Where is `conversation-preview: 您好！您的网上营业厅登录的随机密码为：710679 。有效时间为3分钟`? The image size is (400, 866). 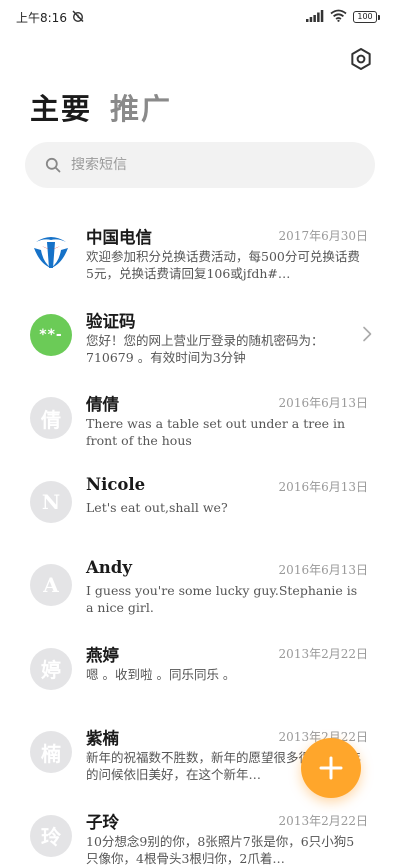
conversation-preview: 您好！您的网上营业厅登录的随机密码为：710679 。有效时间为3分钟 is located at coordinates (205, 348).